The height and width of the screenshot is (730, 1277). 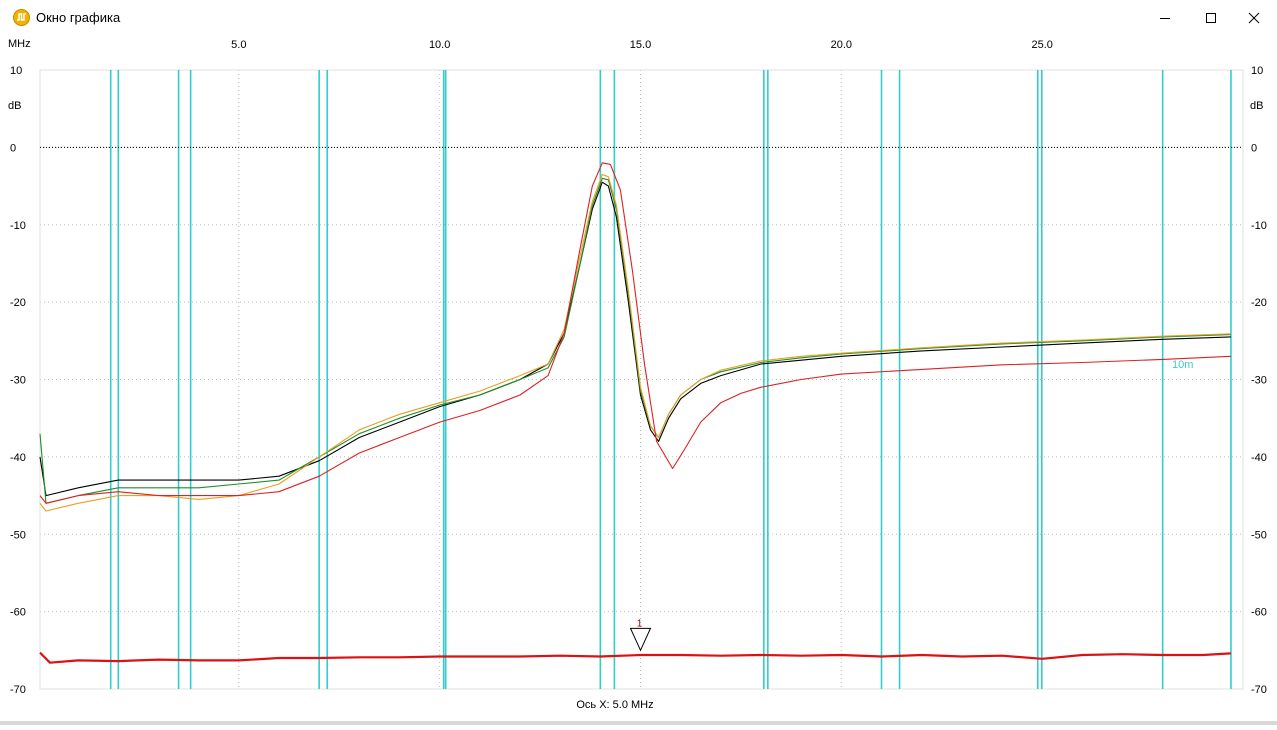 What do you see at coordinates (1257, 71) in the screenshot?
I see `y-tick-label-right: 10` at bounding box center [1257, 71].